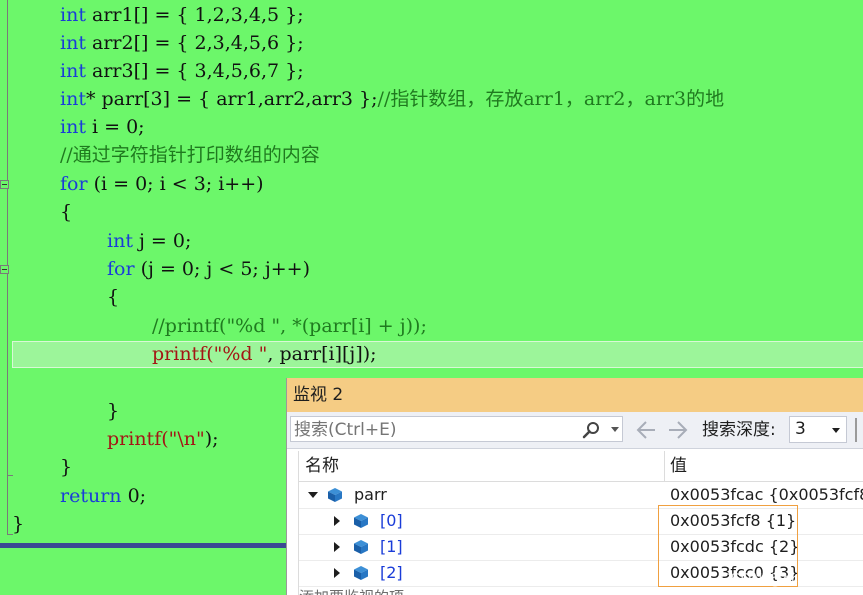 Image resolution: width=863 pixels, height=595 pixels. Describe the element at coordinates (91, 496) in the screenshot. I see `code-token: return` at that location.